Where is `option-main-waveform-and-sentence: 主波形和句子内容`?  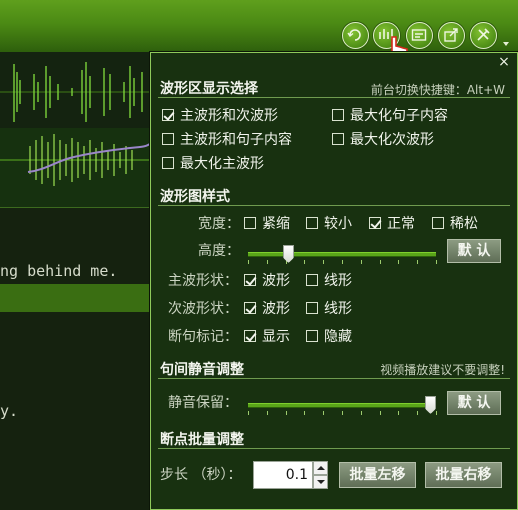 option-main-waveform-and-sentence: 主波形和句子内容 is located at coordinates (227, 140).